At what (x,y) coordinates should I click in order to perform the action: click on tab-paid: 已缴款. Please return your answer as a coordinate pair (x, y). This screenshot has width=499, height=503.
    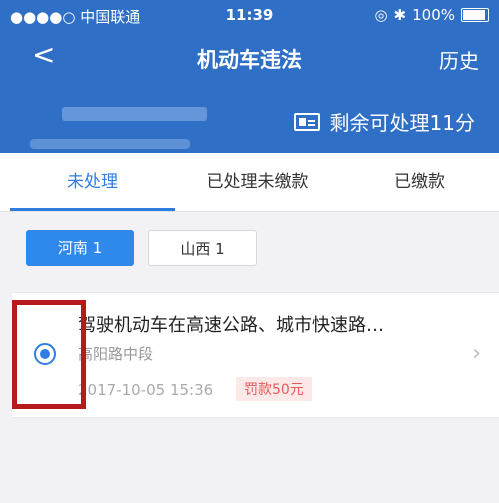
    Looking at the image, I should click on (419, 182).